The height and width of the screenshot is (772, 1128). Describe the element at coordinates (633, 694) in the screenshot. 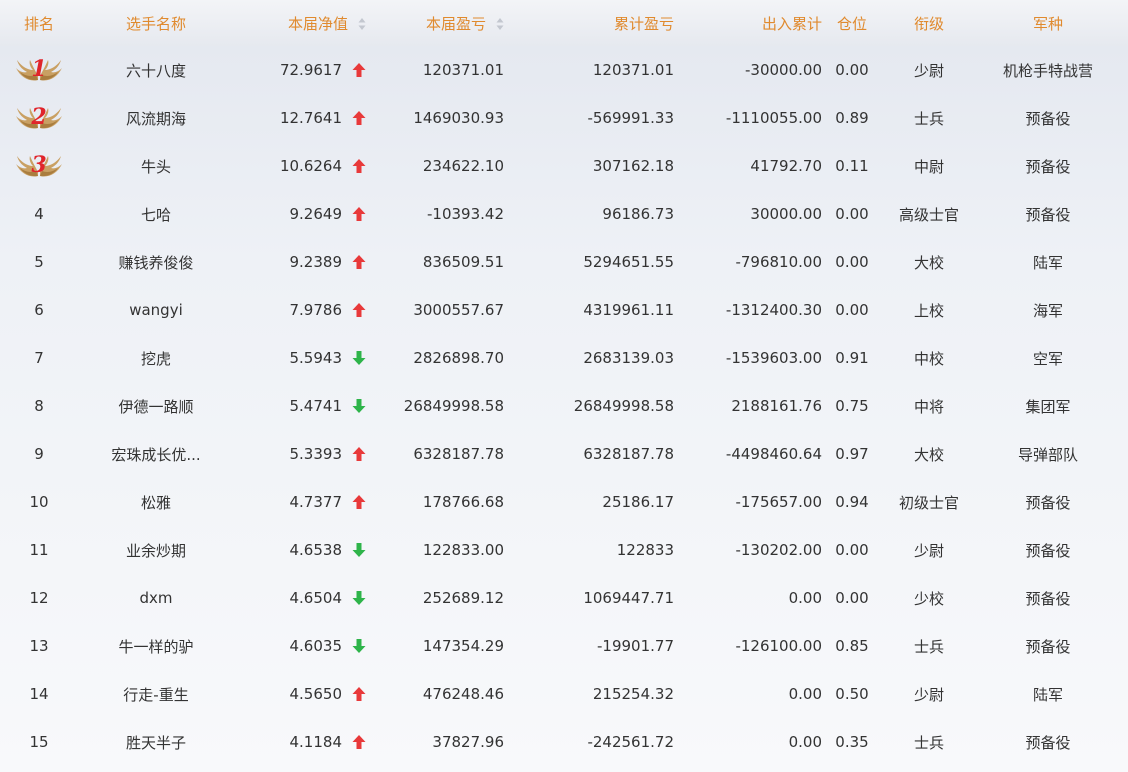

I see `total-profit-value: 215254.32` at that location.